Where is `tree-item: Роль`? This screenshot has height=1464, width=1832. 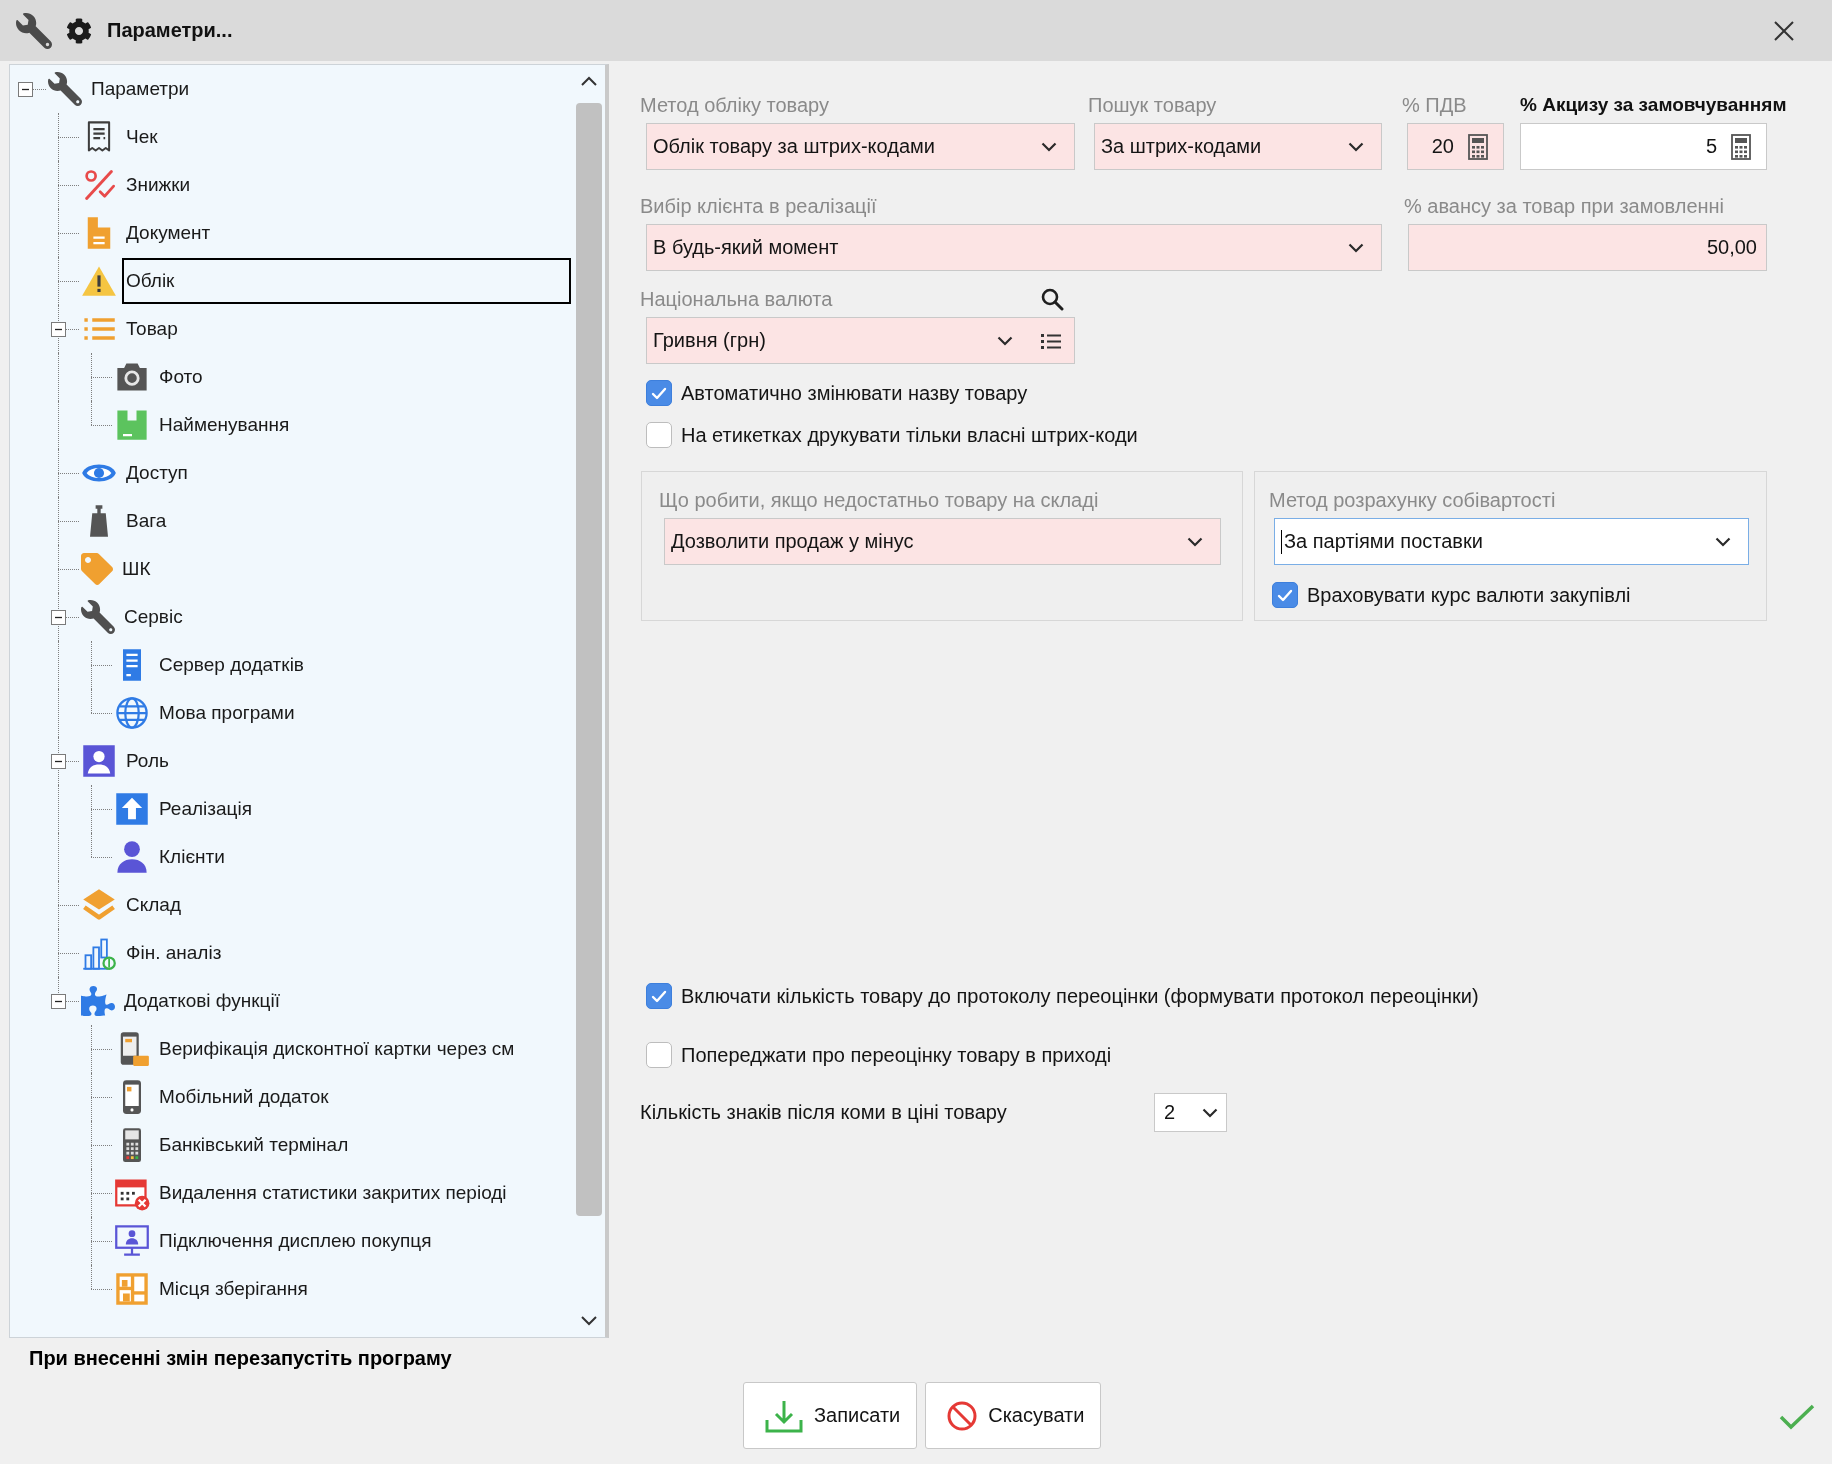 tree-item: Роль is located at coordinates (148, 761).